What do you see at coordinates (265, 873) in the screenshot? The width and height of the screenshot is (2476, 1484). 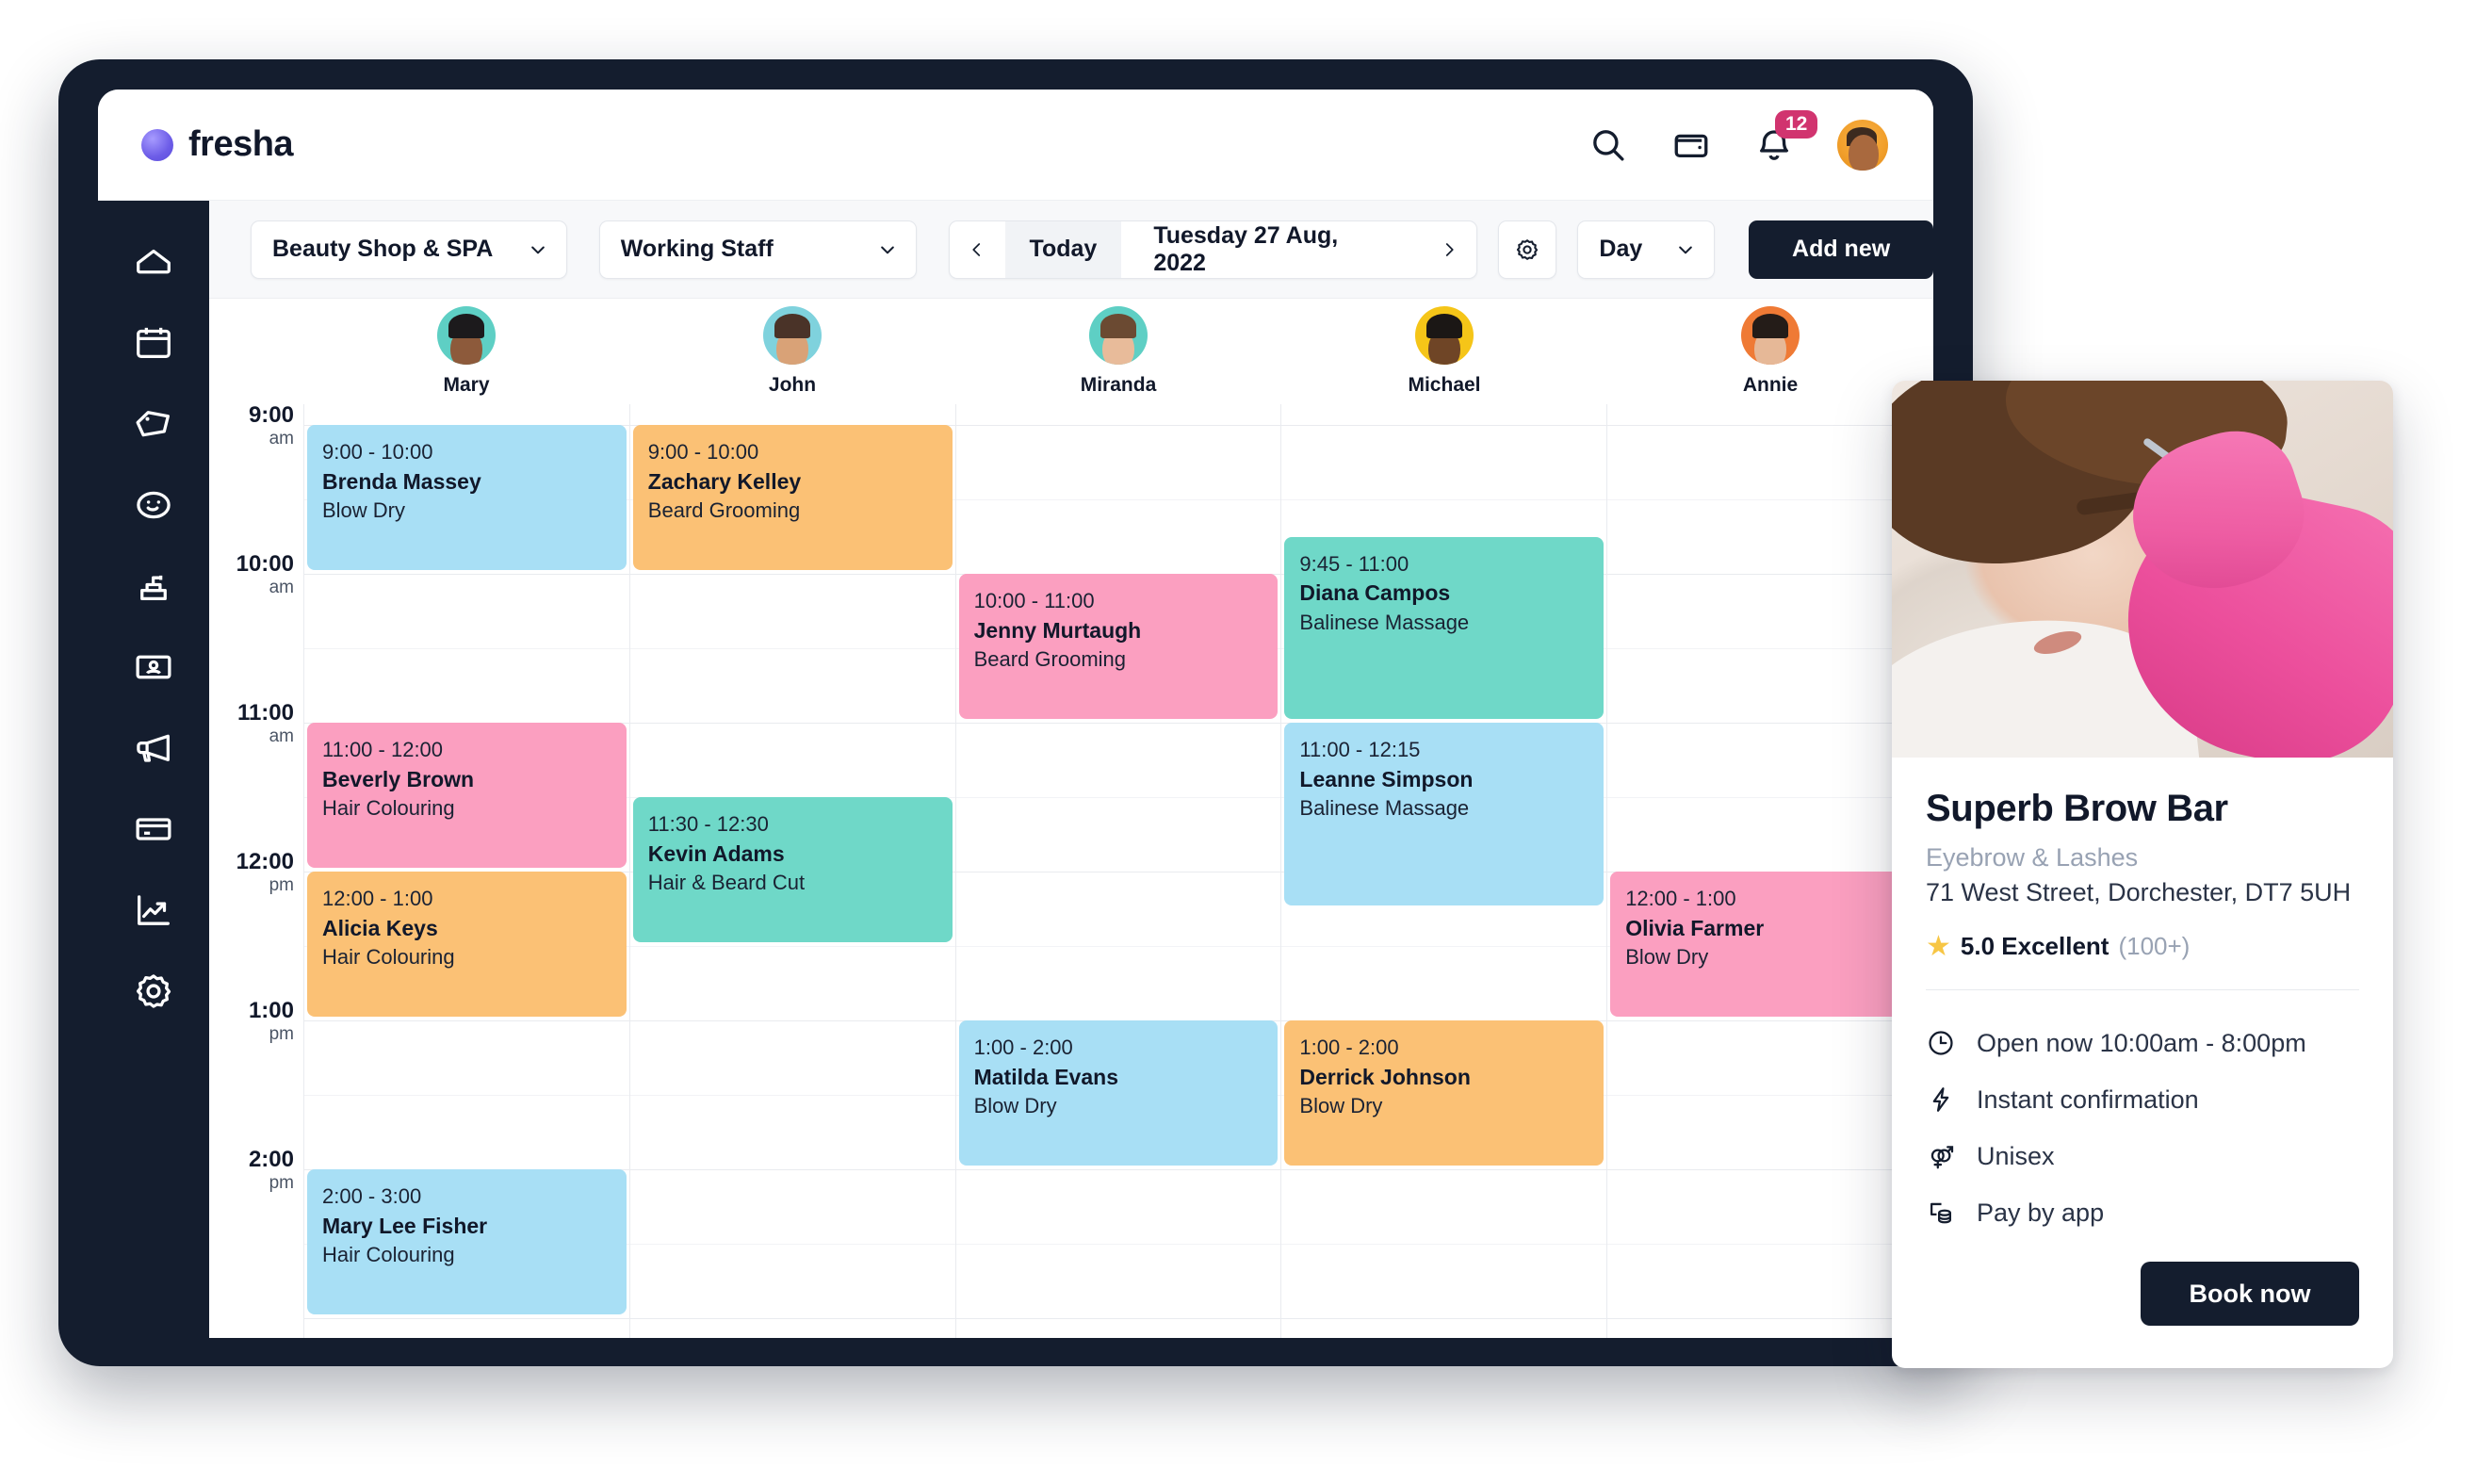 I see `time-label: 12:00 pm` at bounding box center [265, 873].